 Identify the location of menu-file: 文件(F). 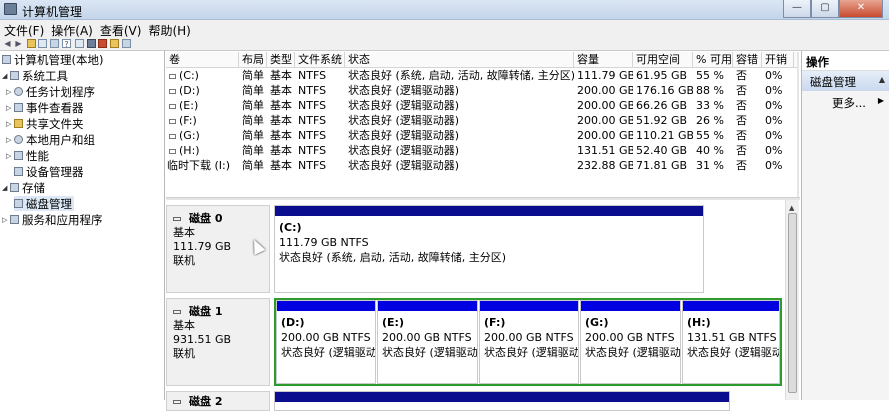
(23, 29).